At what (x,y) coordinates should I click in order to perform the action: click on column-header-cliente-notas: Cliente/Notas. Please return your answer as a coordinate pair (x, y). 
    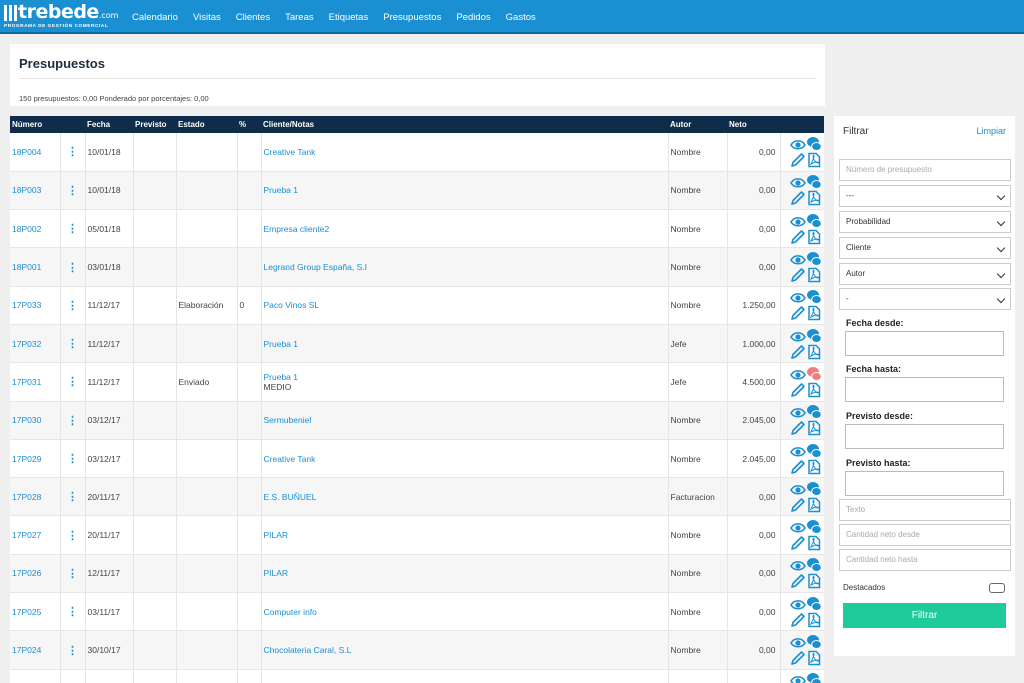
    Looking at the image, I should click on (464, 124).